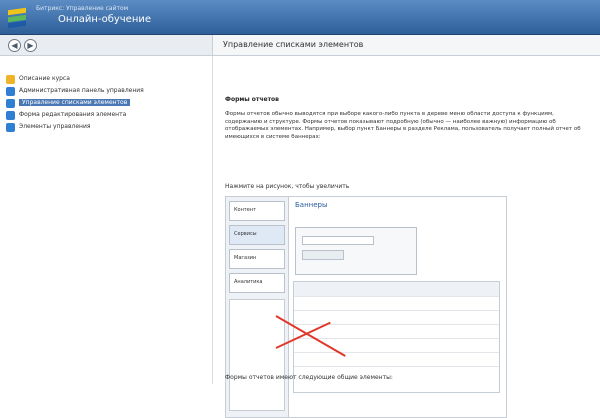 The height and width of the screenshot is (418, 600). I want to click on sidebar-item-label: Административная панель управления, so click(81, 90).